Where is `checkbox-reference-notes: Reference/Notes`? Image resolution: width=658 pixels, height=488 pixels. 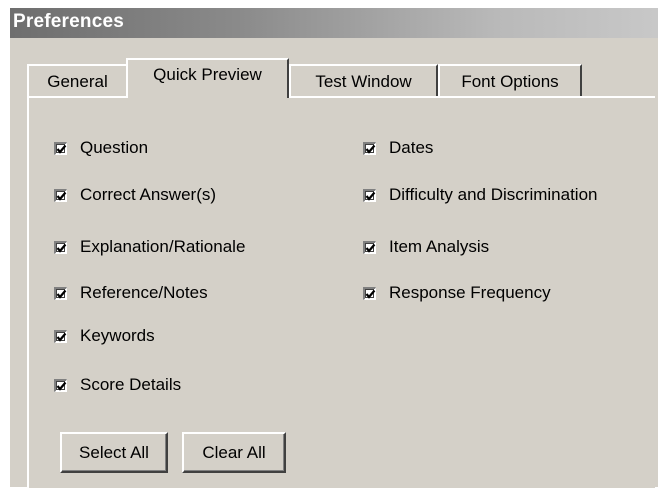 checkbox-reference-notes: Reference/Notes is located at coordinates (131, 293).